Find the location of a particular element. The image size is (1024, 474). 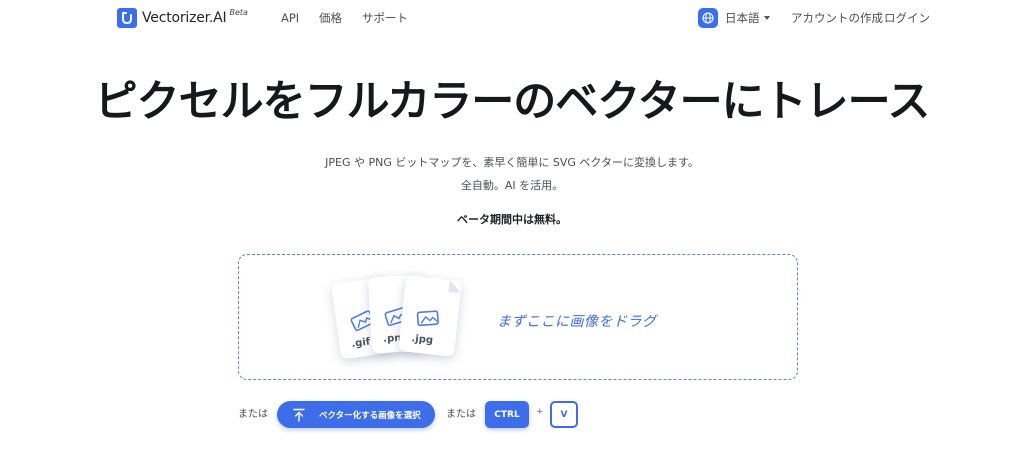

brand-name: Vectorizer.AI is located at coordinates (184, 18).